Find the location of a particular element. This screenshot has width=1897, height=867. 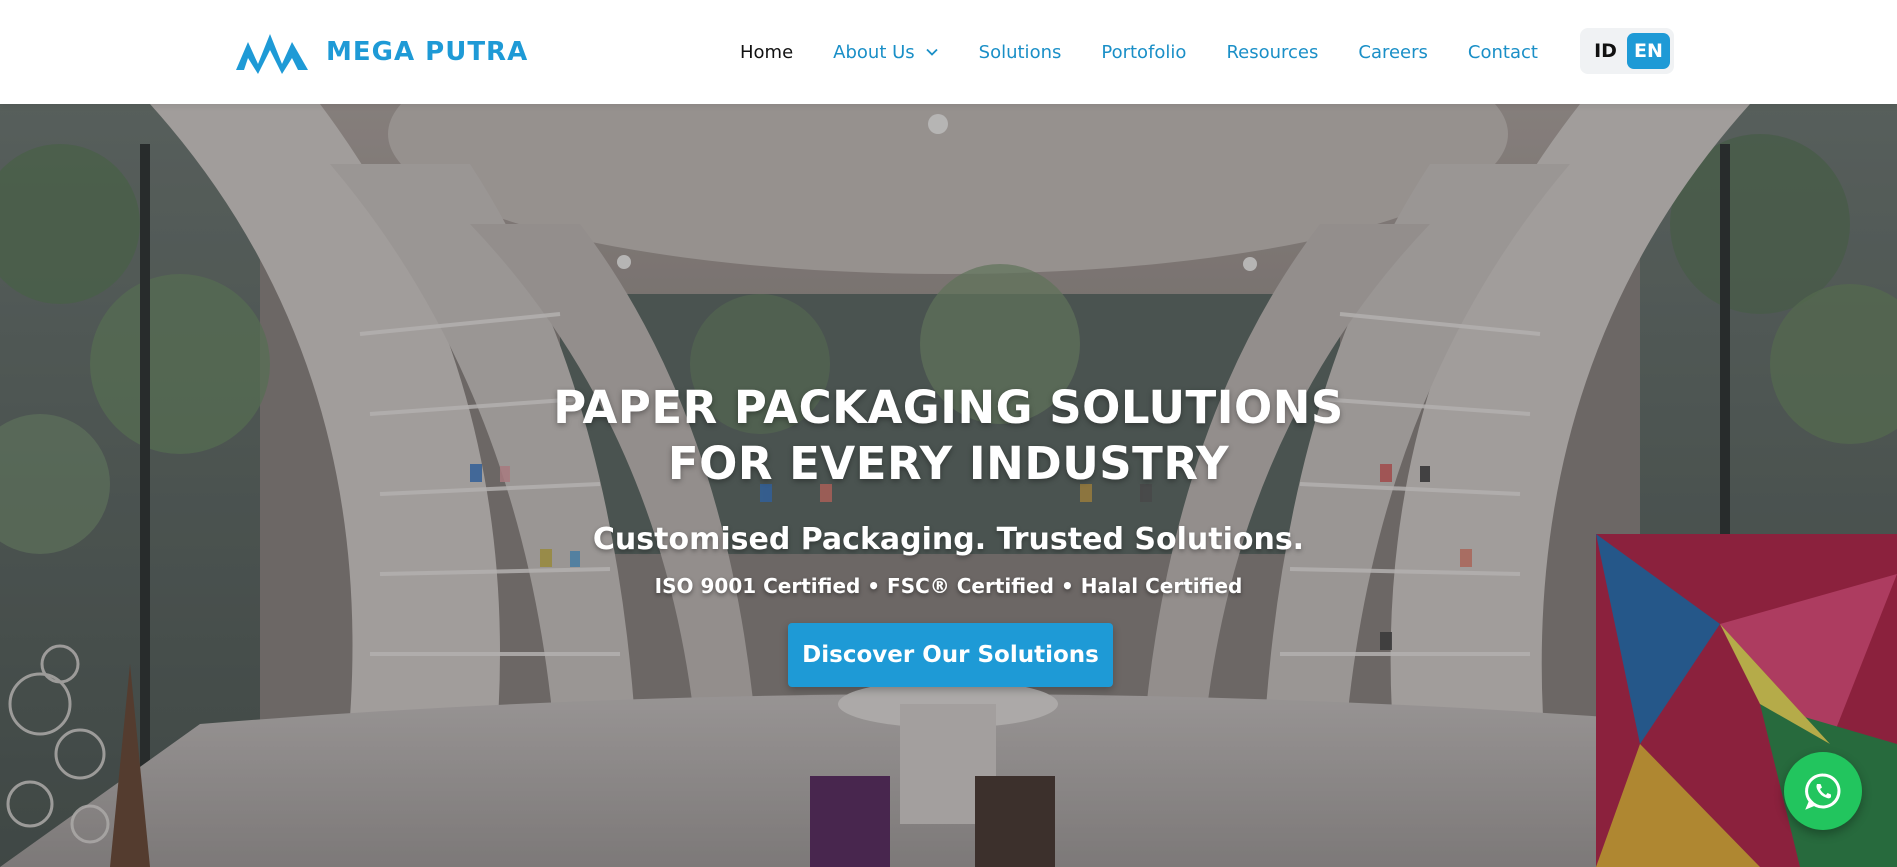

whatsapp-icon is located at coordinates (1823, 791).